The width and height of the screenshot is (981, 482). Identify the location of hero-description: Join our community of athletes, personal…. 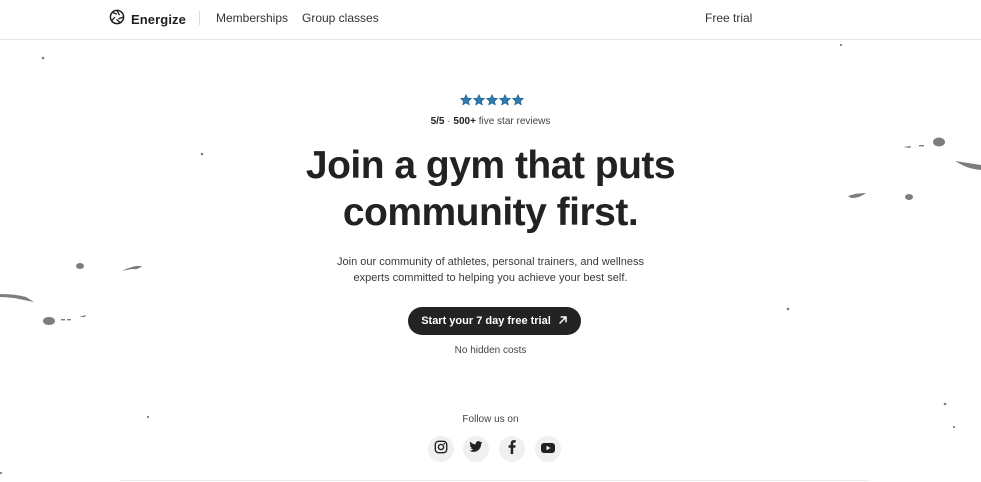
(490, 270).